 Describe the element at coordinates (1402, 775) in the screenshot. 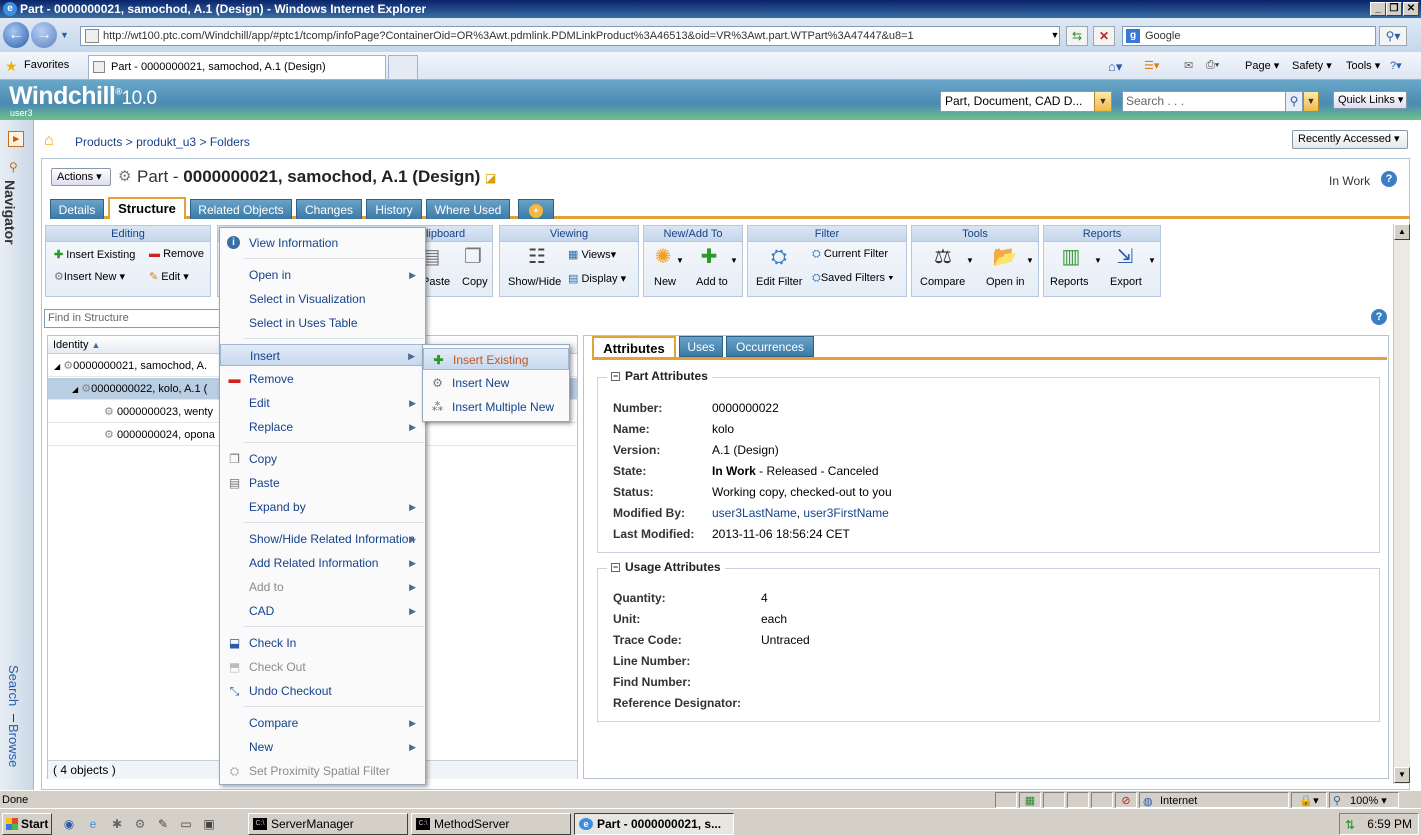

I see `scroll-down-icon: ▼` at that location.